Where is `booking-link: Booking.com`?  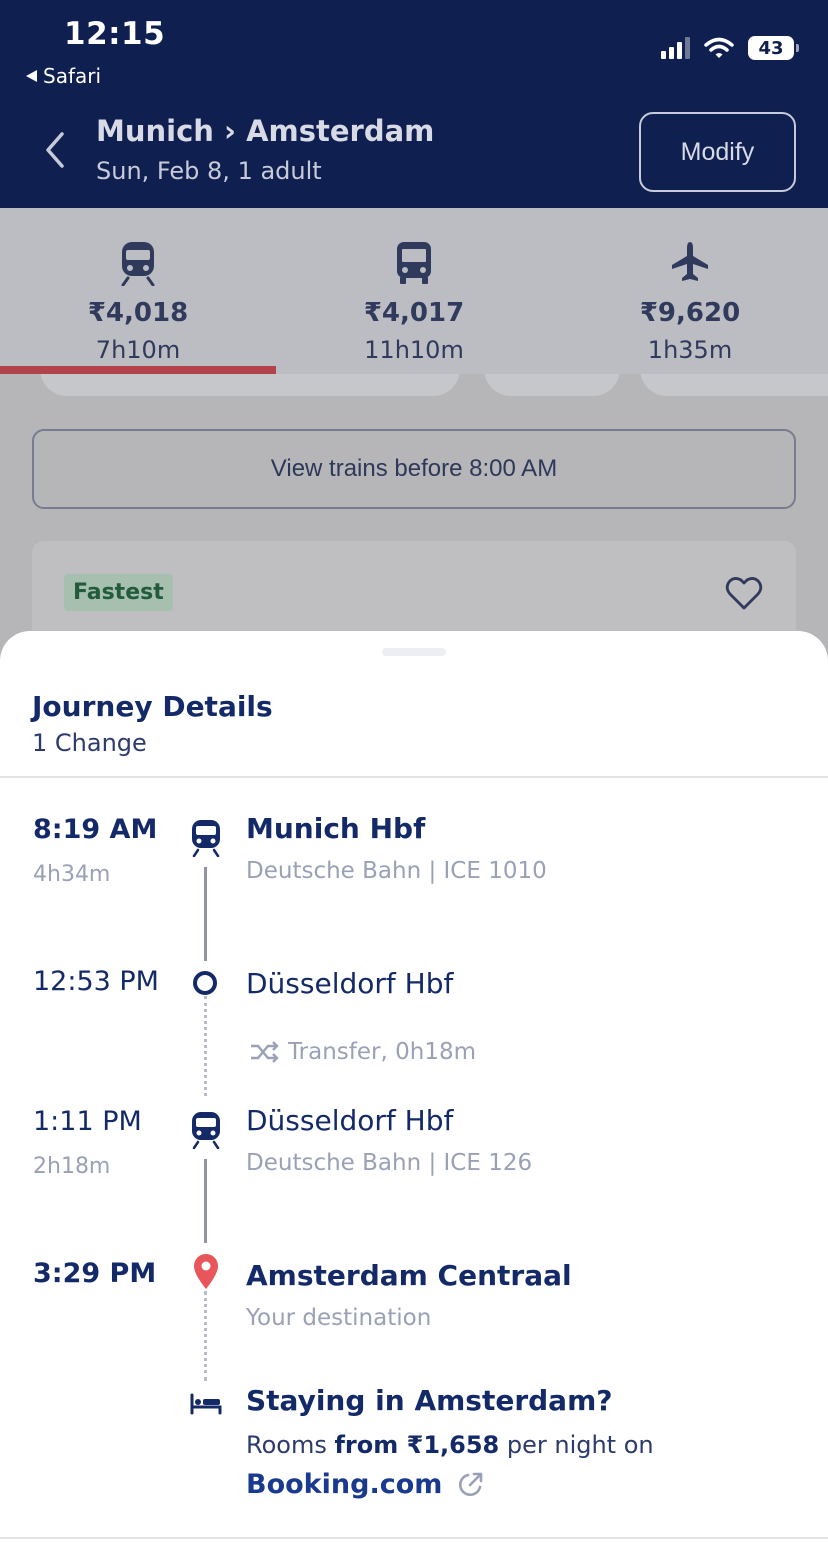
booking-link: Booking.com is located at coordinates (365, 1484).